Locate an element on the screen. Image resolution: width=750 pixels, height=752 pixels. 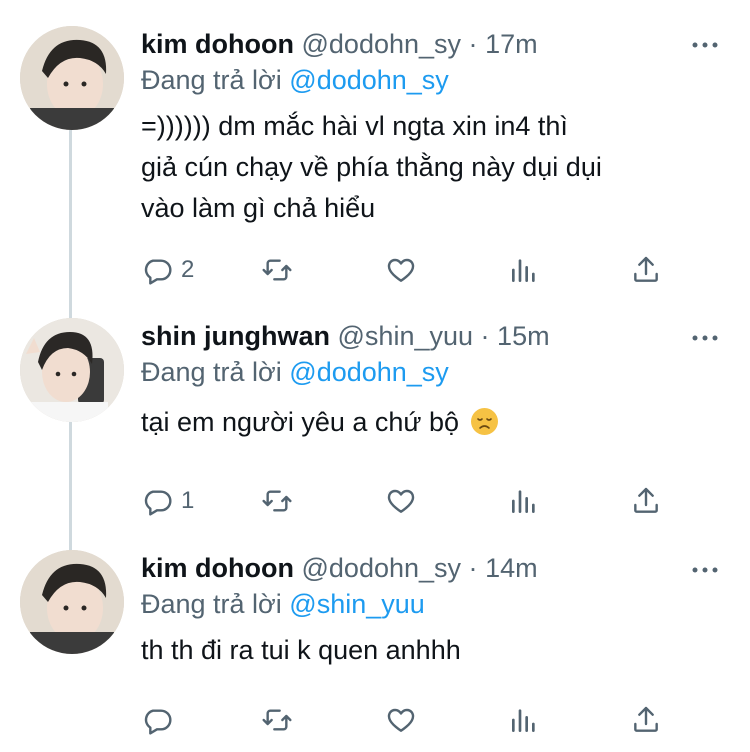
tweet-text: th th đi ra tui k quen anhhh is located at coordinates (435, 650).